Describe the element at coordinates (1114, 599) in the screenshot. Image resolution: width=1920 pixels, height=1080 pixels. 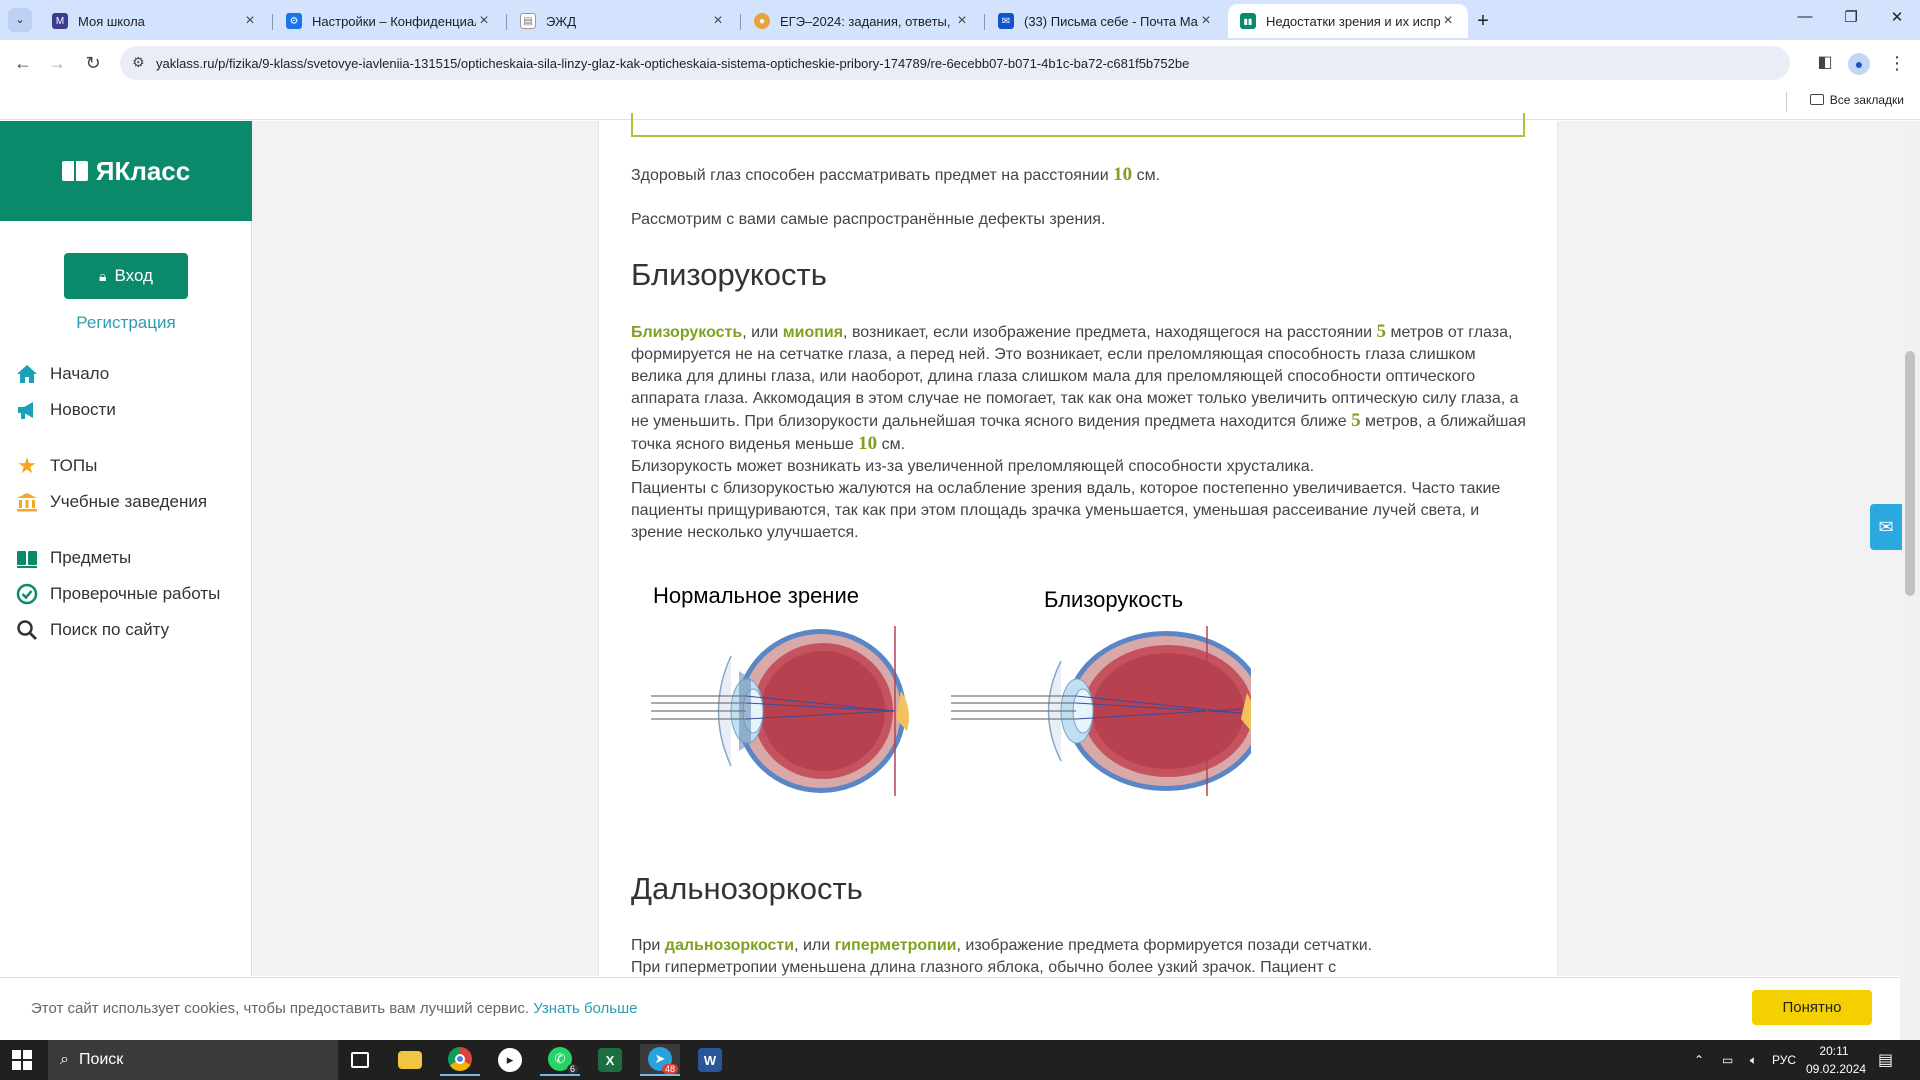
I see `caption-myopia: Близорукость` at that location.